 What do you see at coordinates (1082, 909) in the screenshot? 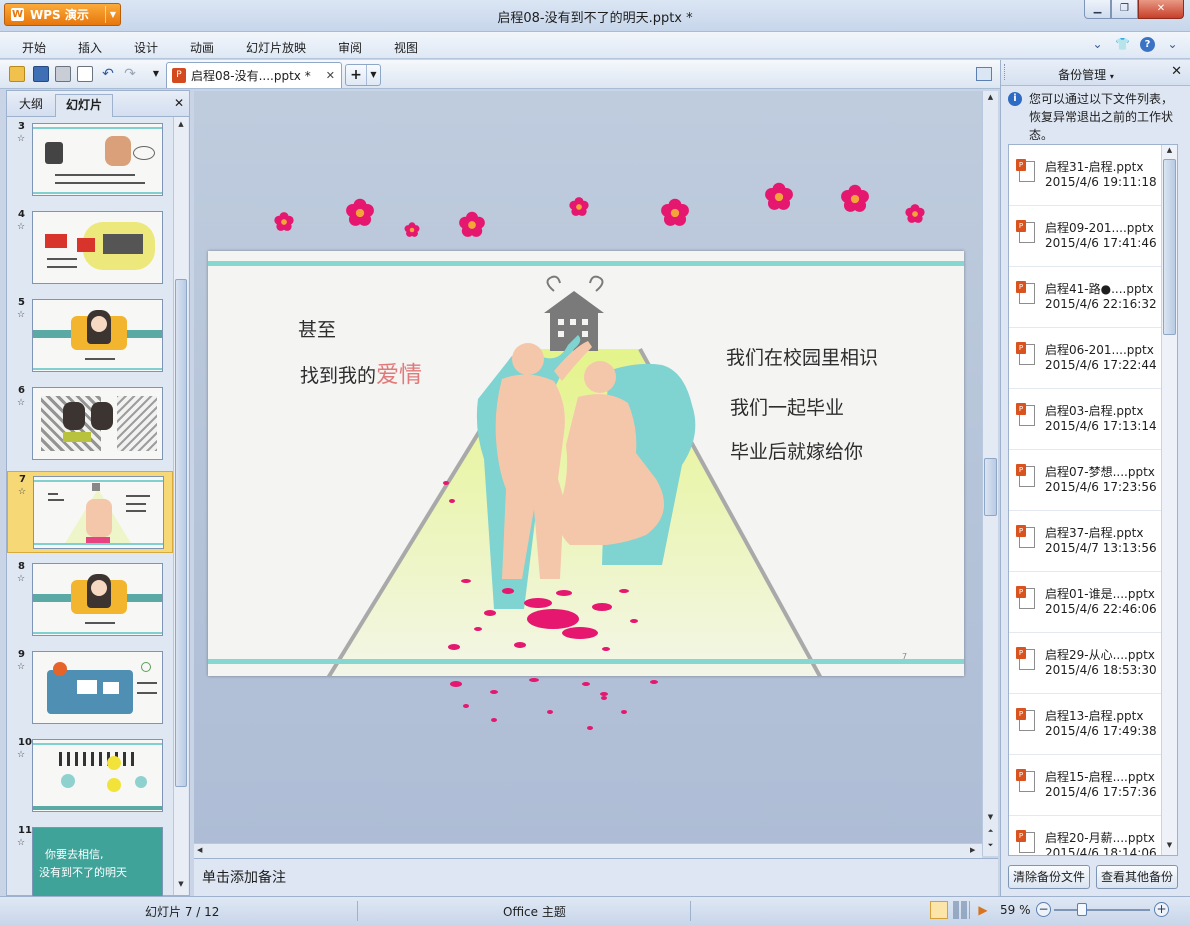
I see `zoom-slider-thumb` at bounding box center [1082, 909].